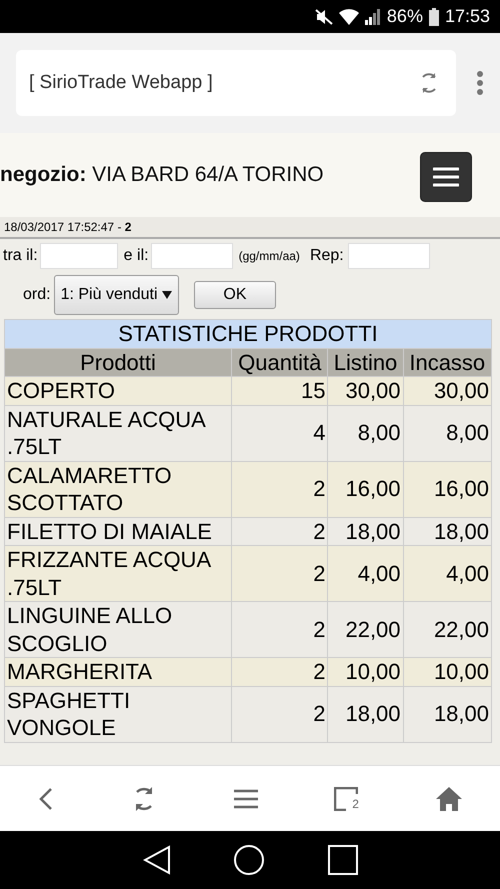 This screenshot has height=889, width=500. Describe the element at coordinates (236, 83) in the screenshot. I see `address-bar: [ SirioTrade Webapp ]` at that location.